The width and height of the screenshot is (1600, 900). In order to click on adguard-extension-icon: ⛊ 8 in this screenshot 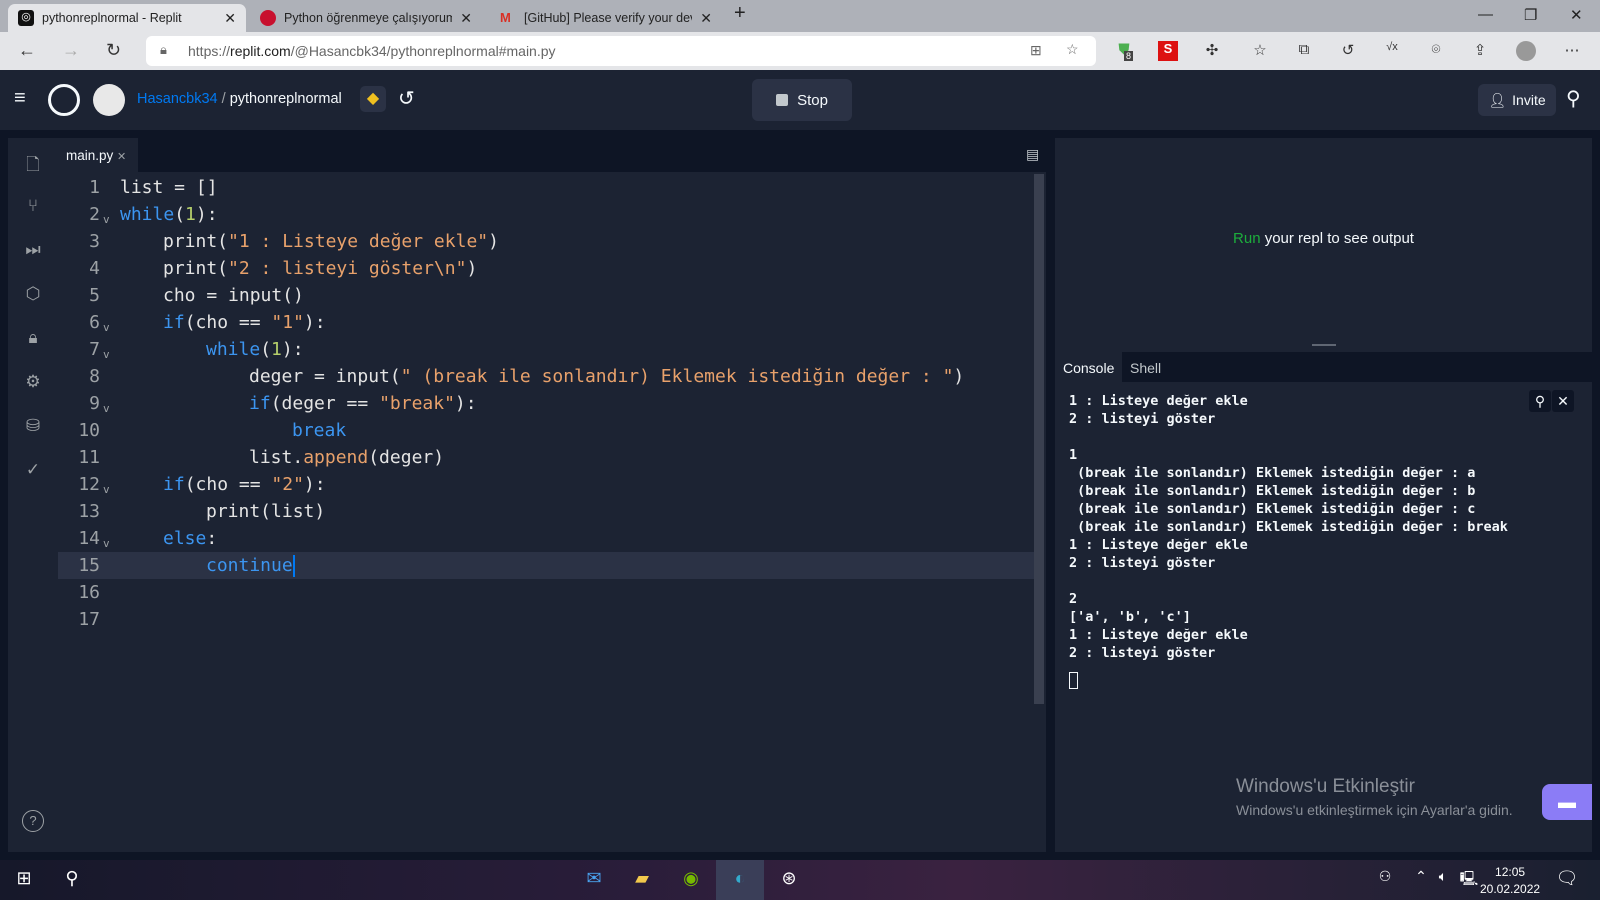, I will do `click(1124, 51)`.